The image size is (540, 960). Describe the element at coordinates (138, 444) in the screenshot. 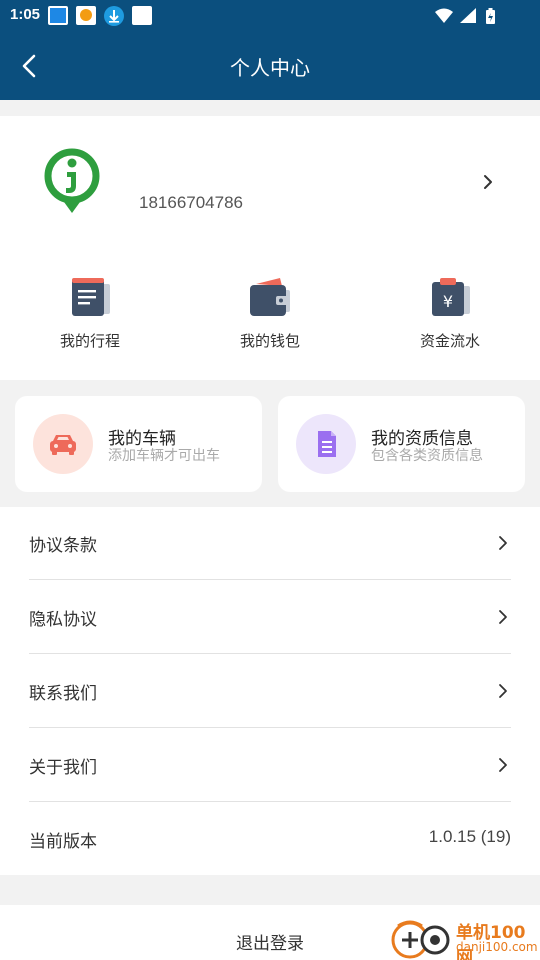

I see `my-vehicle-card: 我的车辆 添加车辆才可出车` at that location.